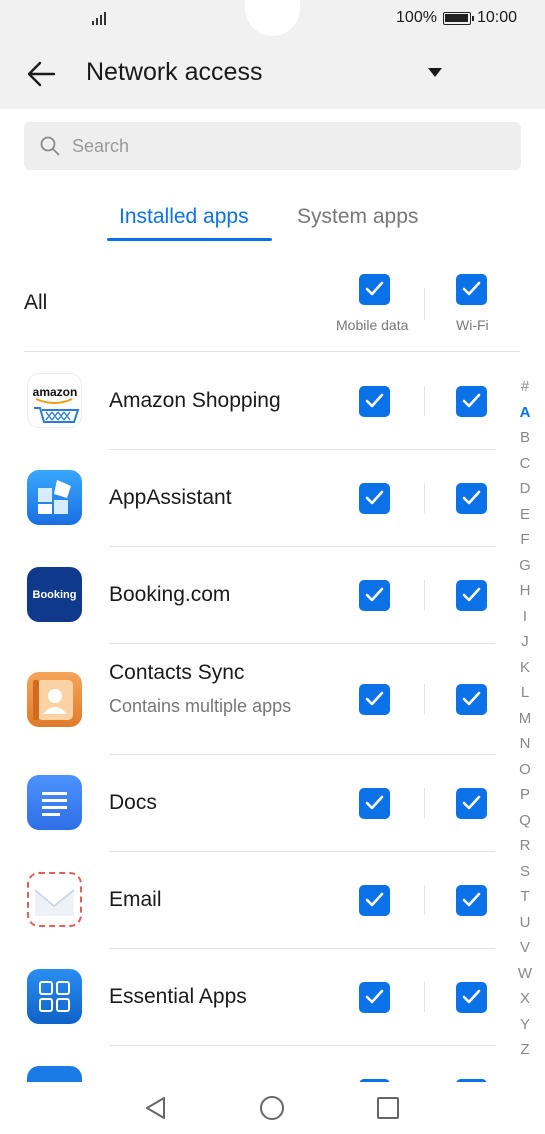 This screenshot has height=1134, width=545. I want to click on alphabet-index-letter: I, so click(525, 616).